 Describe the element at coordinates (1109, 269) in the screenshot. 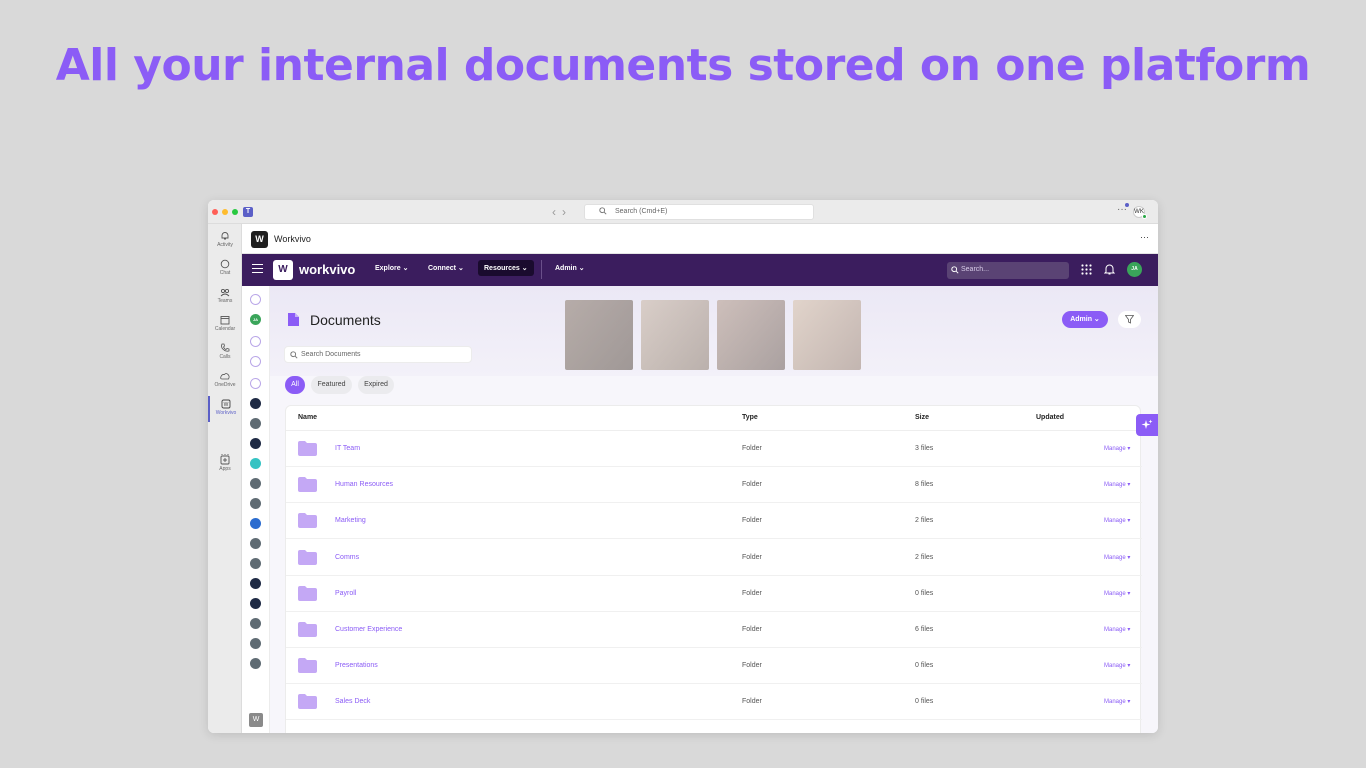

I see `notifications-bell-icon` at that location.